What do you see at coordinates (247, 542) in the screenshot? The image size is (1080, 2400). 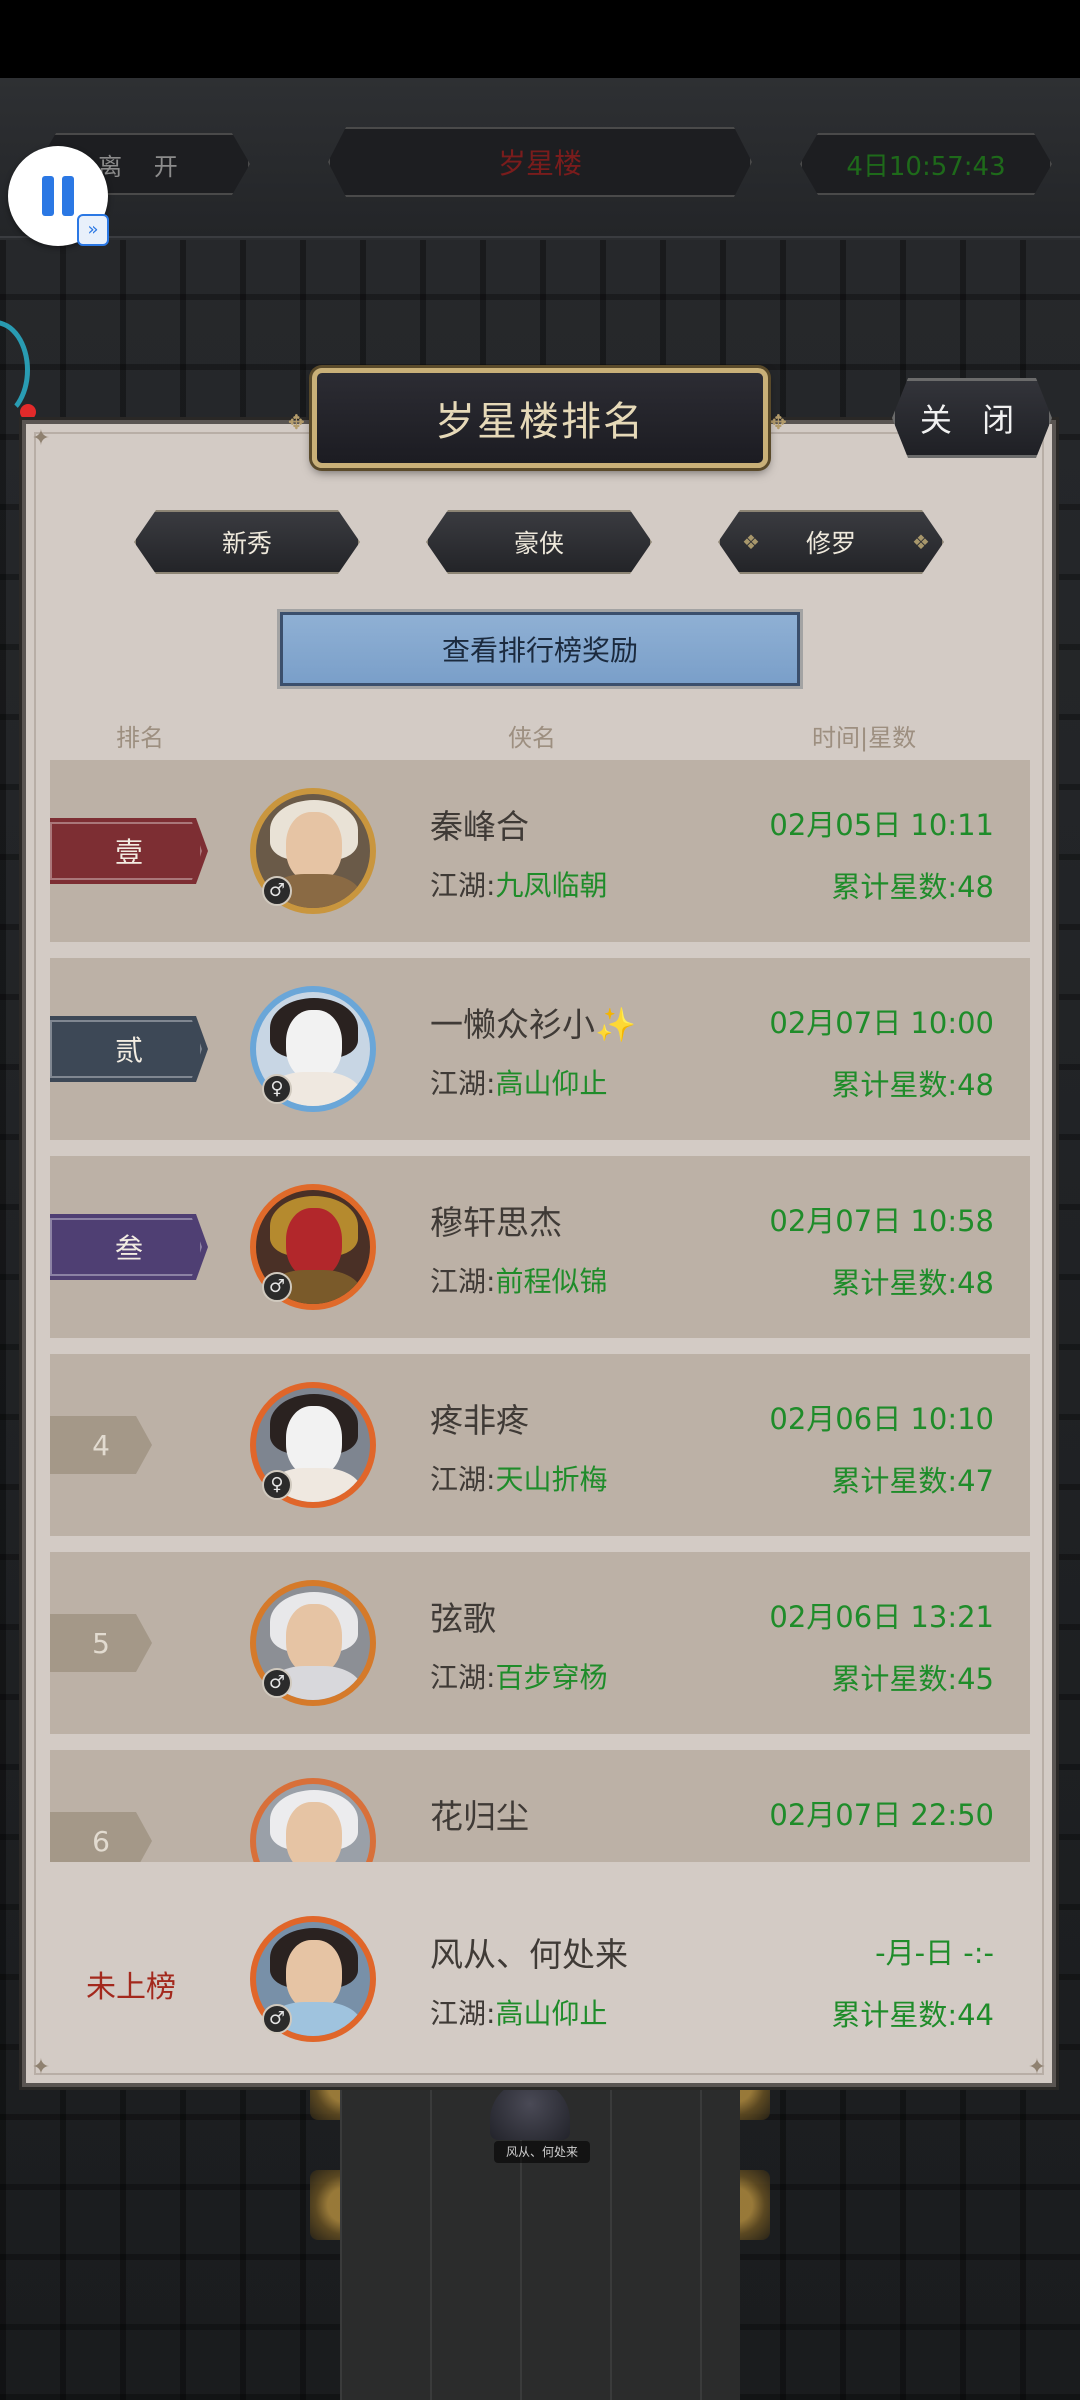 I see `tab-newcomer: 新秀` at bounding box center [247, 542].